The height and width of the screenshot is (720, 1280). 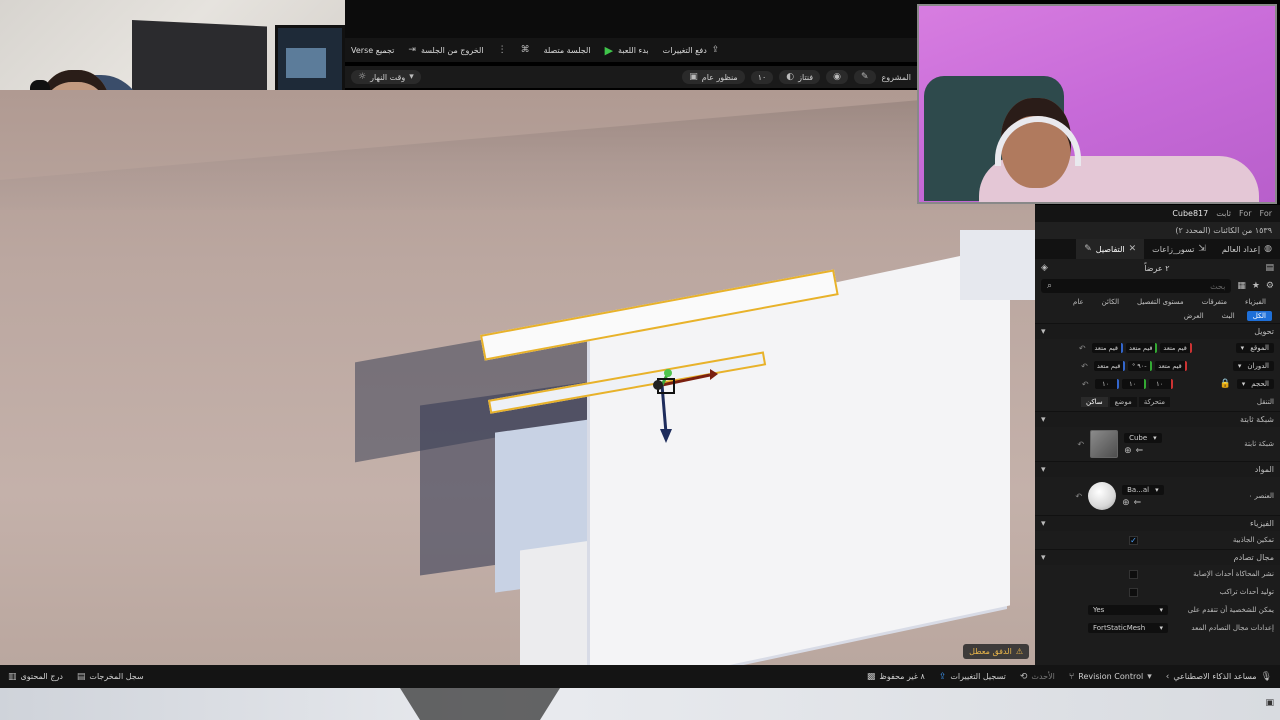 I want to click on tab-world-settings: ◍ إعداد العالم, so click(x=1247, y=249).